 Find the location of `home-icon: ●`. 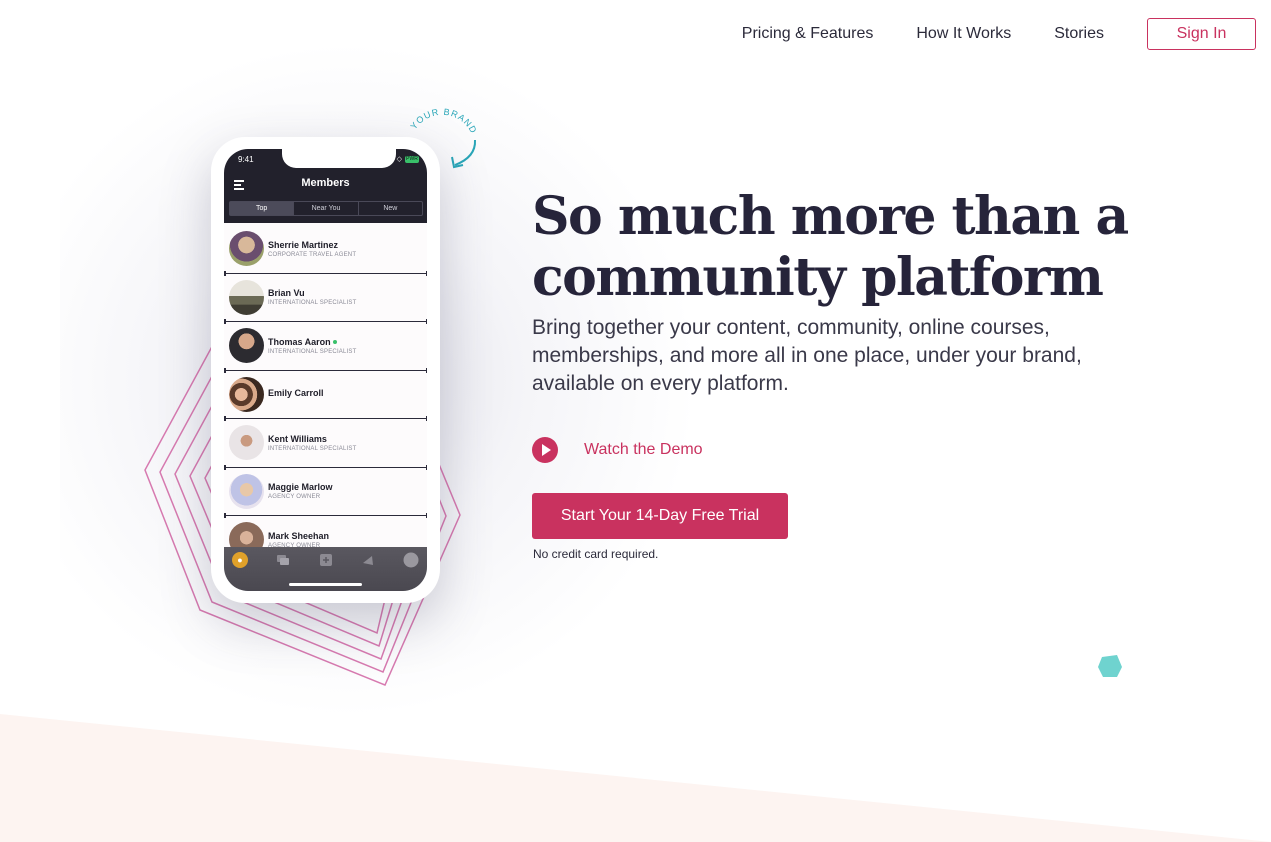

home-icon: ● is located at coordinates (240, 560).